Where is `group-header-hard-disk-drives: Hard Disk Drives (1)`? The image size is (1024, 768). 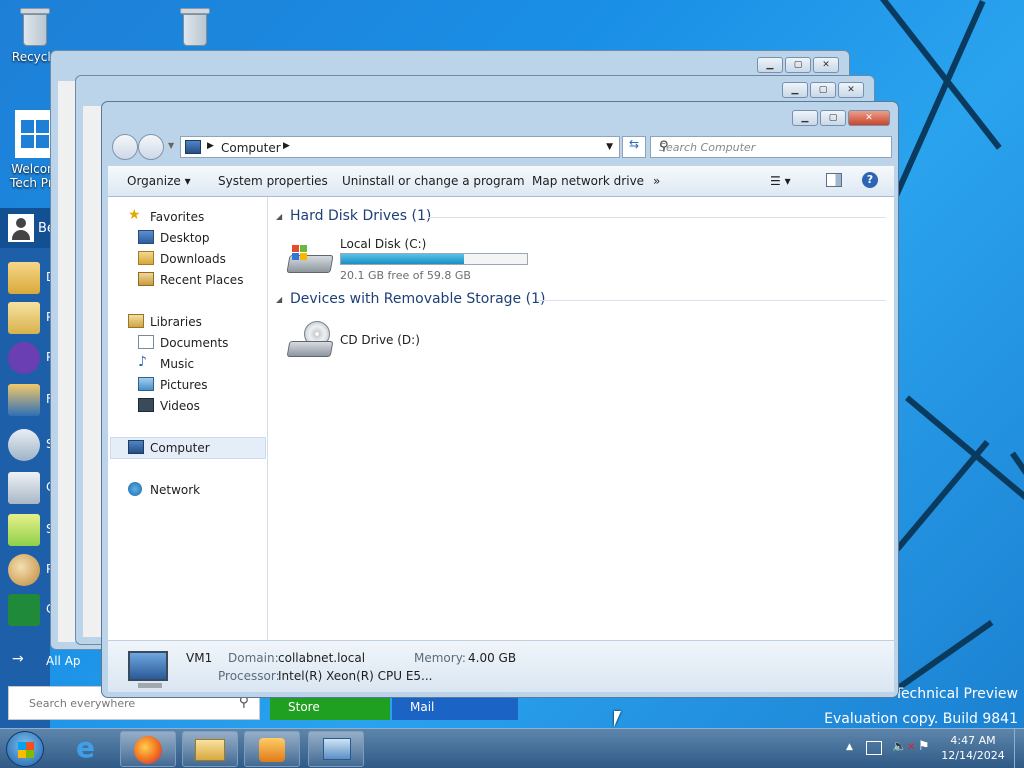 group-header-hard-disk-drives: Hard Disk Drives (1) is located at coordinates (360, 216).